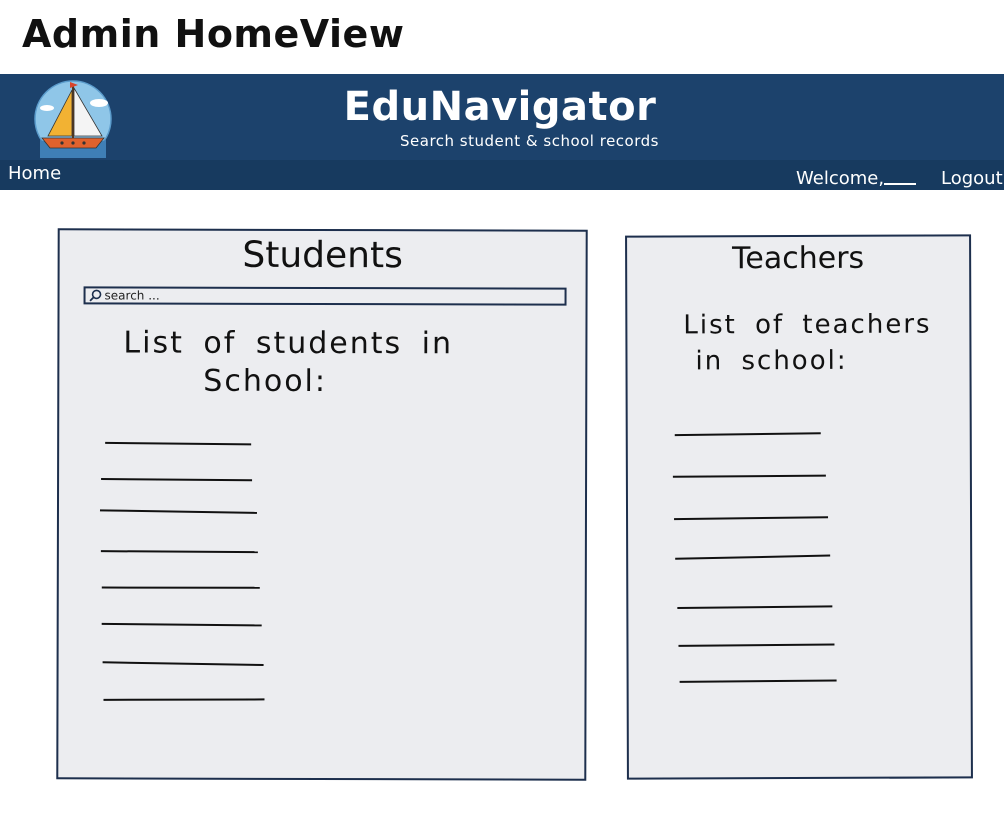 Image resolution: width=1004 pixels, height=826 pixels. What do you see at coordinates (95, 295) in the screenshot?
I see `search-icon` at bounding box center [95, 295].